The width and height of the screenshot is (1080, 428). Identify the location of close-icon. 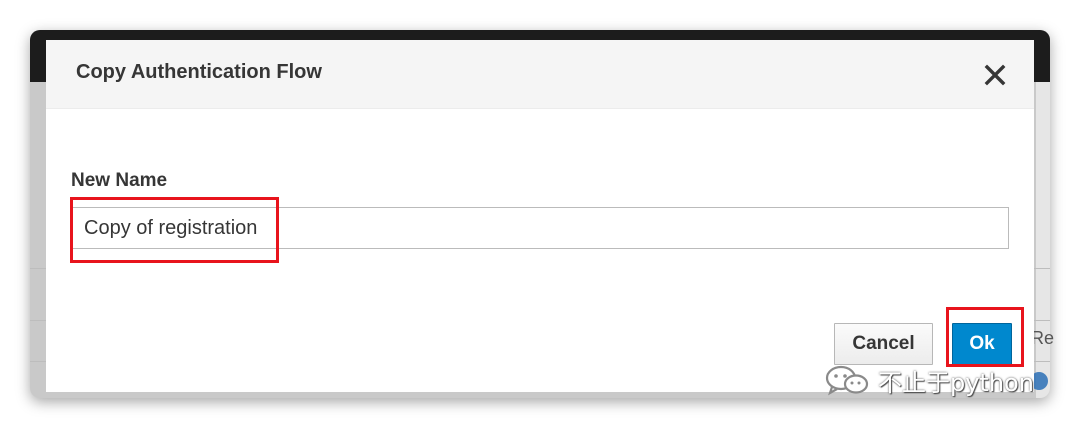
(995, 75).